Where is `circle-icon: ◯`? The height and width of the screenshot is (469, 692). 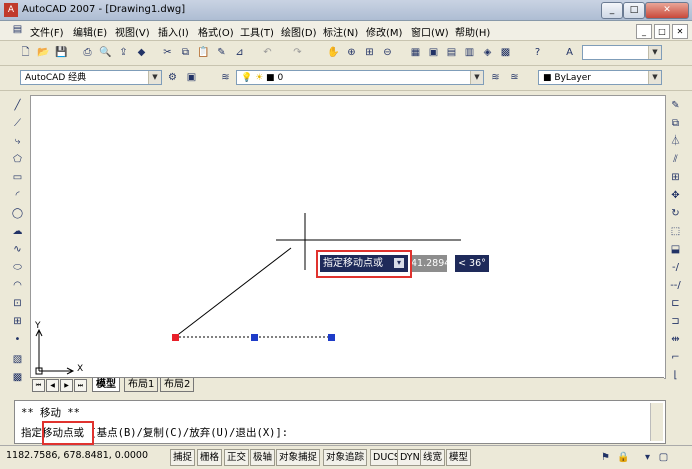 circle-icon: ◯ is located at coordinates (17, 213).